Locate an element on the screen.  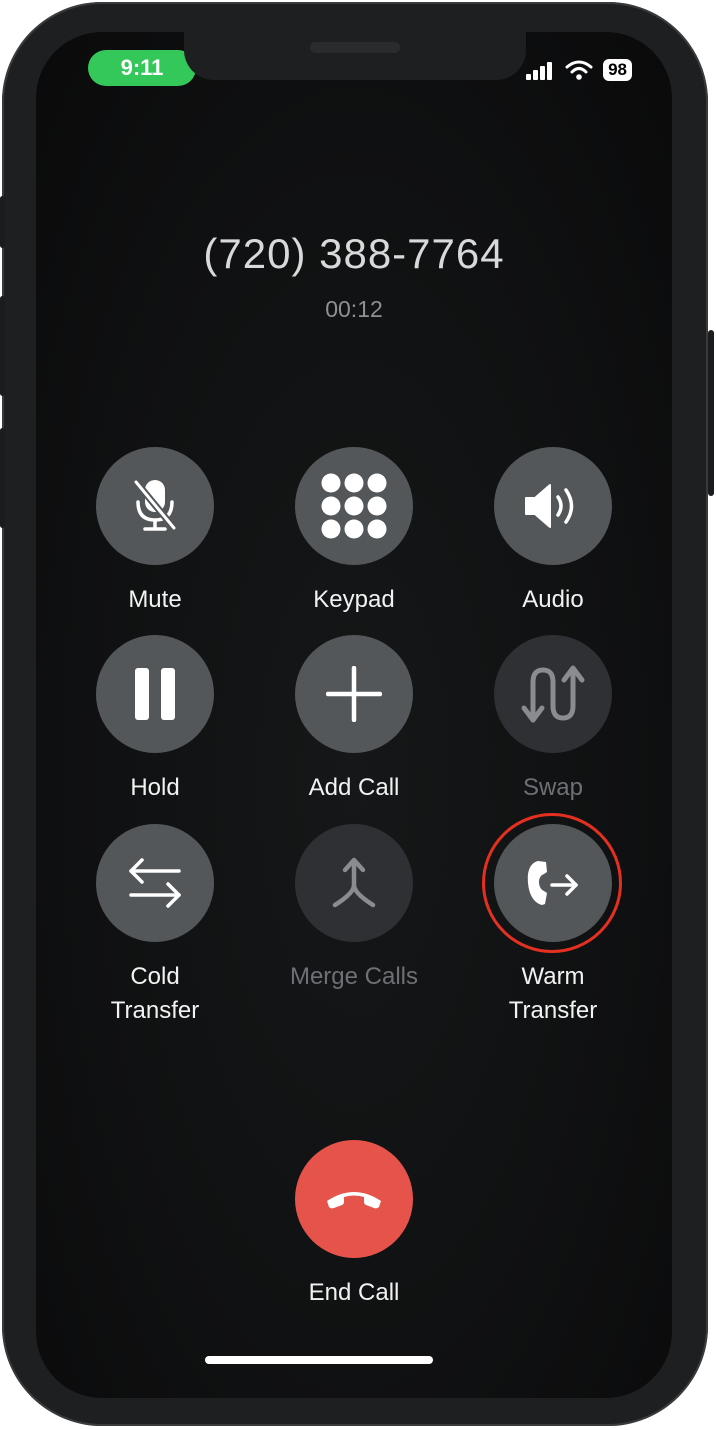
end-call-label: End Call is located at coordinates (354, 1292).